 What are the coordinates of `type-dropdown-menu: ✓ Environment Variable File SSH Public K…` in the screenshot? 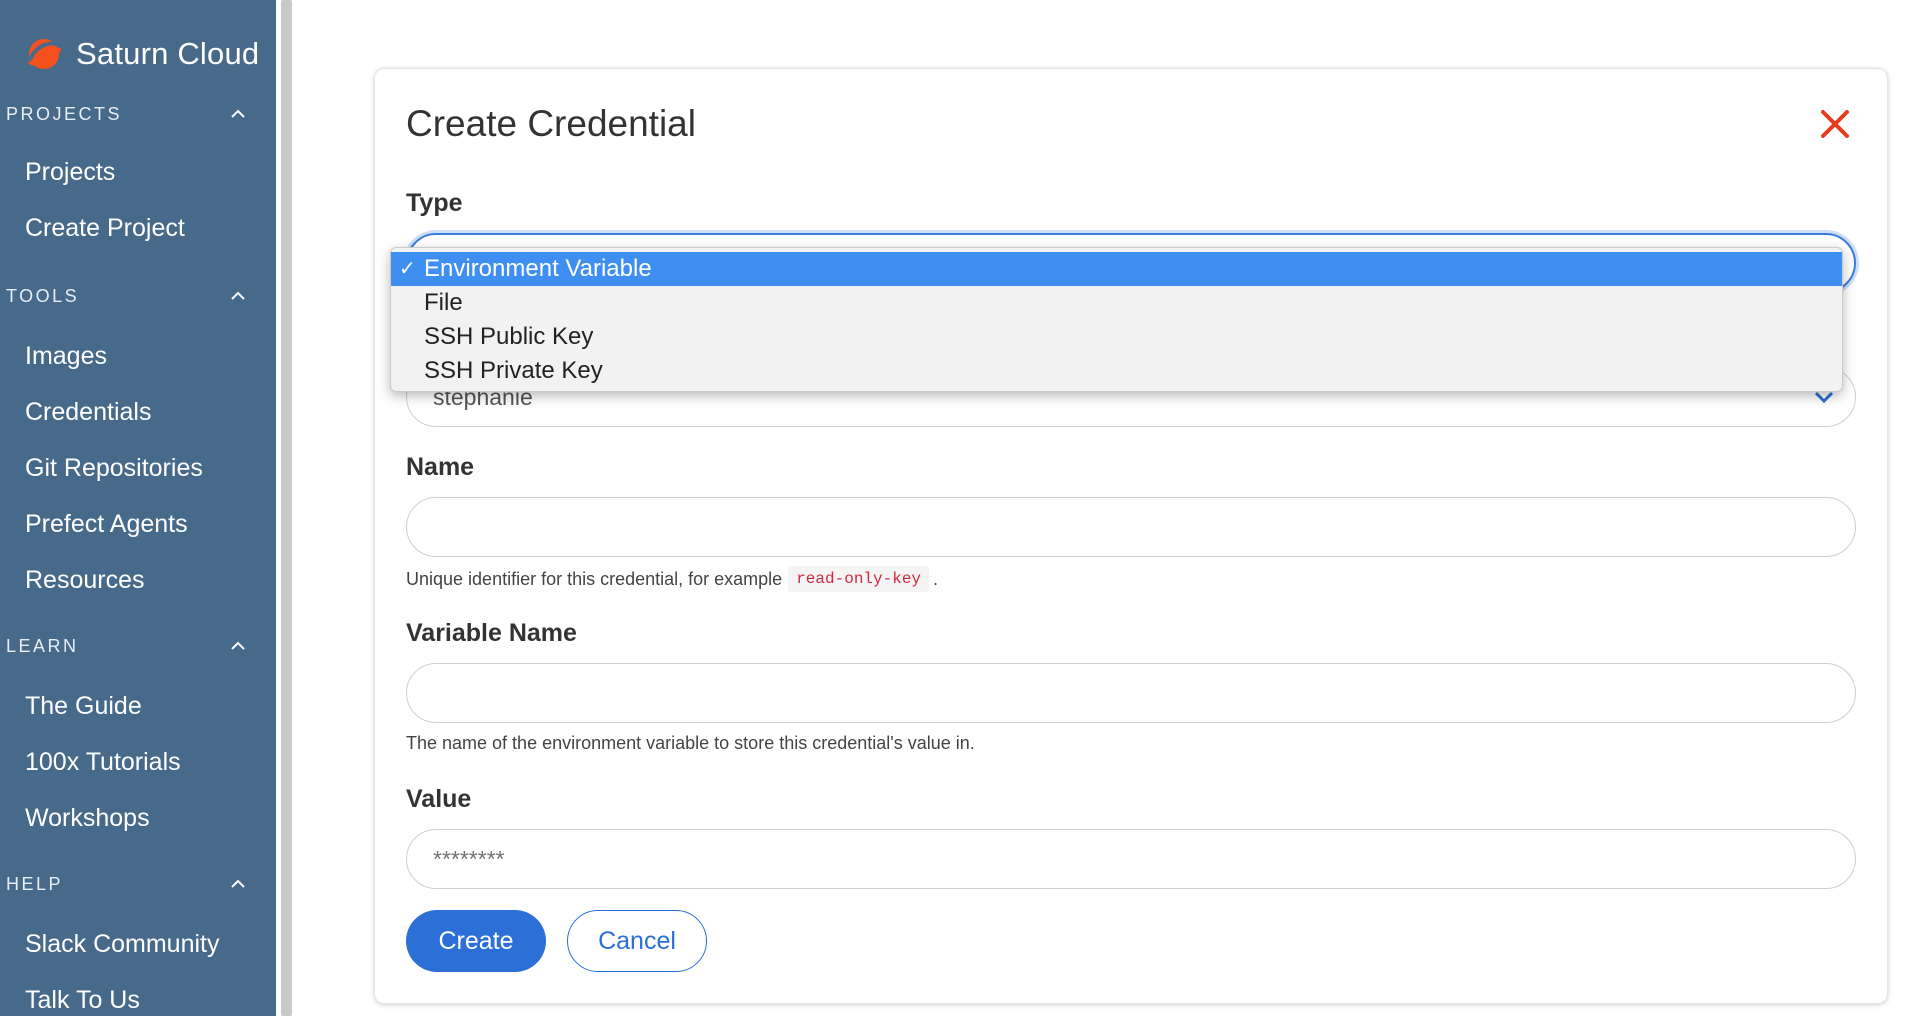 It's located at (1116, 319).